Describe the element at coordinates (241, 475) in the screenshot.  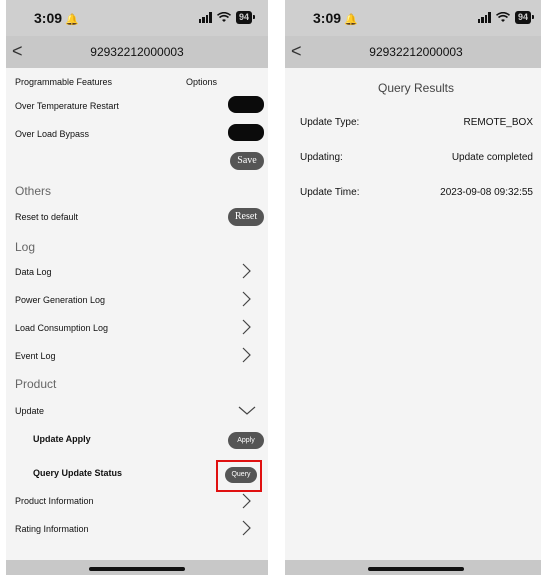
I see `query-button: Query` at that location.